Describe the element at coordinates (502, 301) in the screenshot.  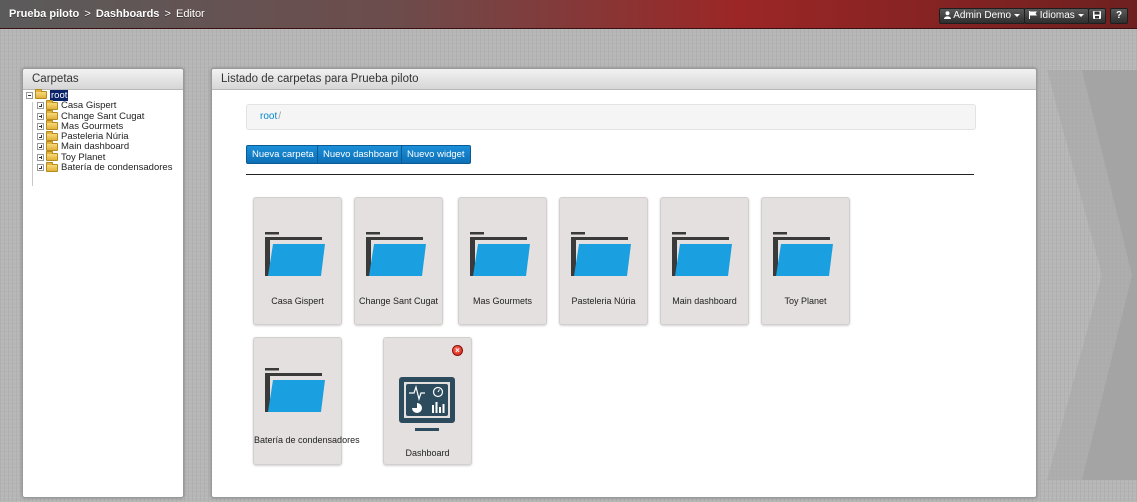
I see `folder-tile-label: Mas Gourmets` at that location.